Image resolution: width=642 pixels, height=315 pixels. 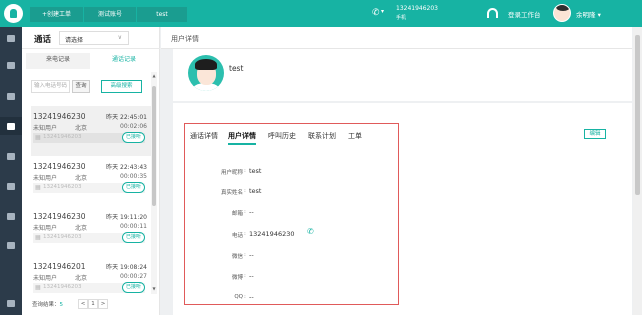 What do you see at coordinates (588, 14) in the screenshot?
I see `user-menu: 余明隆 ▾` at bounding box center [588, 14].